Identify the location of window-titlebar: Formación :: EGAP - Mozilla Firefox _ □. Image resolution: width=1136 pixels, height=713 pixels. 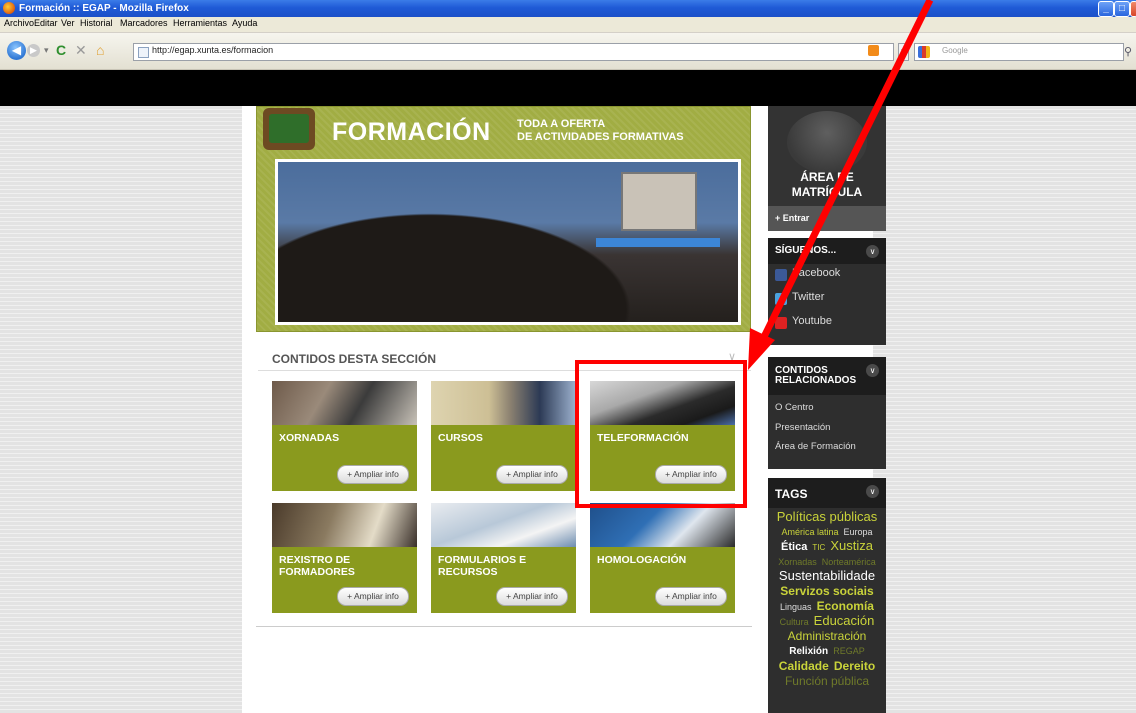
(568, 8).